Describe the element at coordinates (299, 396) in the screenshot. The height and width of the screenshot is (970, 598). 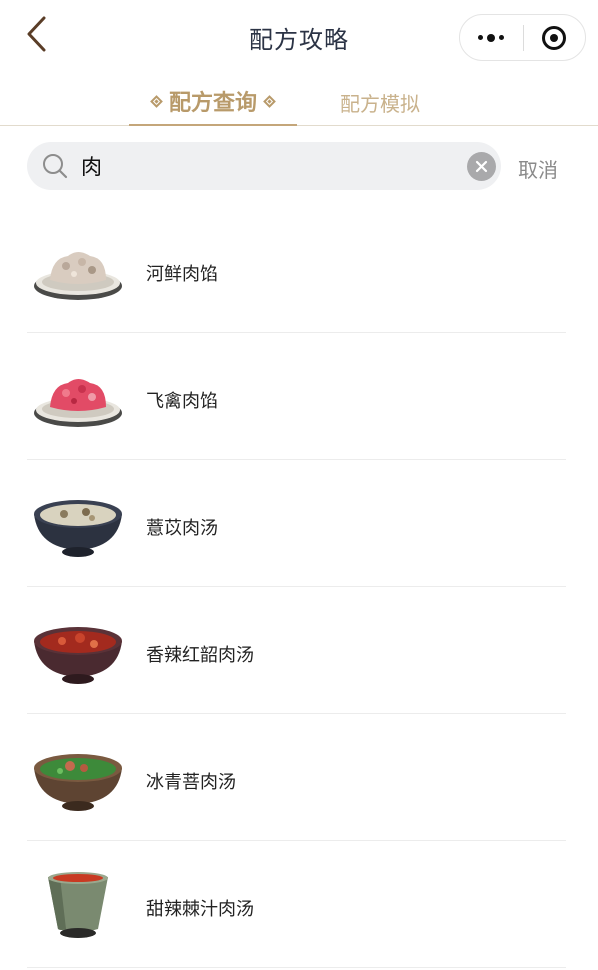
I see `list-item: 飞禽肉馅` at that location.